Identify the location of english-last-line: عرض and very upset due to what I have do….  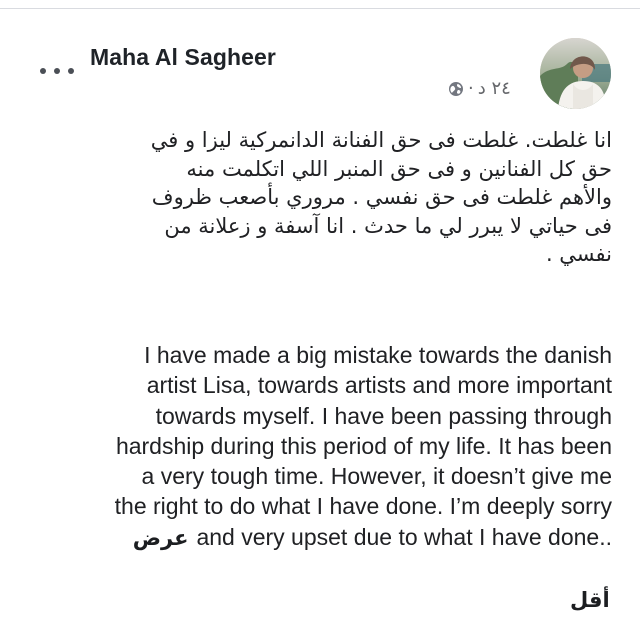
(318, 537).